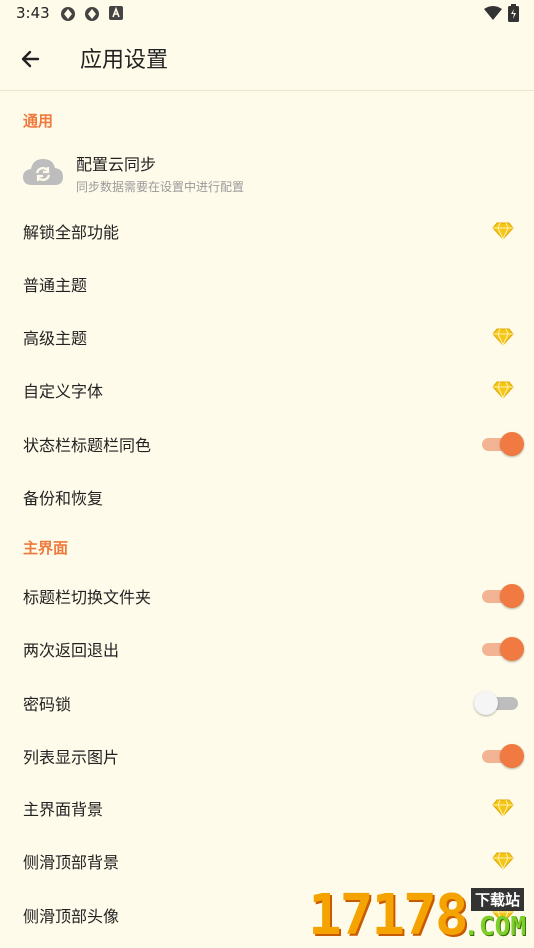  Describe the element at coordinates (267, 283) in the screenshot. I see `normal-theme-row: 普通主题` at that location.